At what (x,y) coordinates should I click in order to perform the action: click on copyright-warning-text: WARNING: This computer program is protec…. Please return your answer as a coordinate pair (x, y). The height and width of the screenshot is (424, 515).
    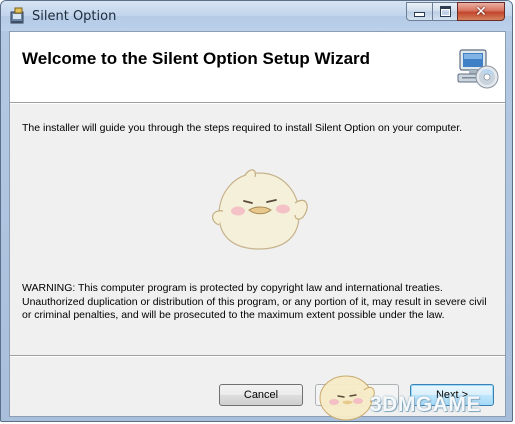
    Looking at the image, I should click on (254, 301).